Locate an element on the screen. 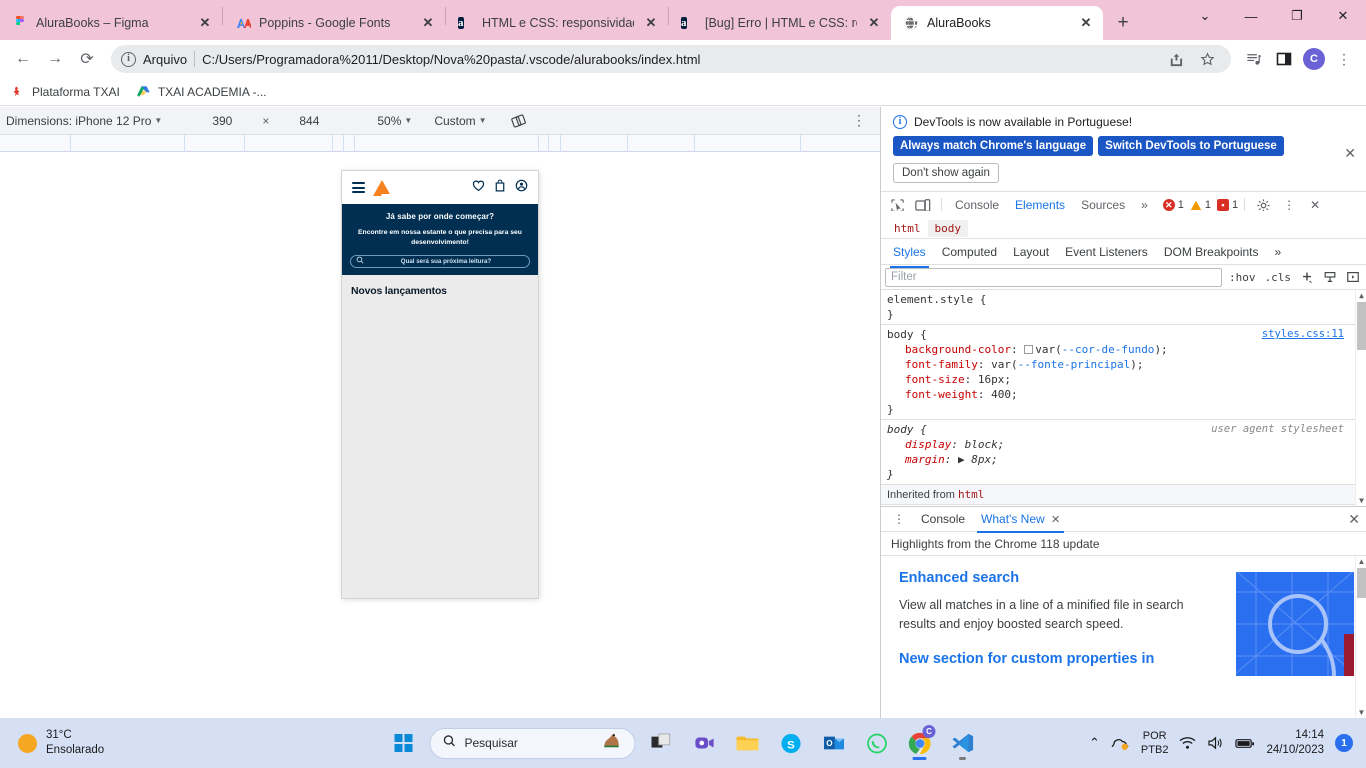 The image size is (1366, 768). share-icon is located at coordinates (1175, 59).